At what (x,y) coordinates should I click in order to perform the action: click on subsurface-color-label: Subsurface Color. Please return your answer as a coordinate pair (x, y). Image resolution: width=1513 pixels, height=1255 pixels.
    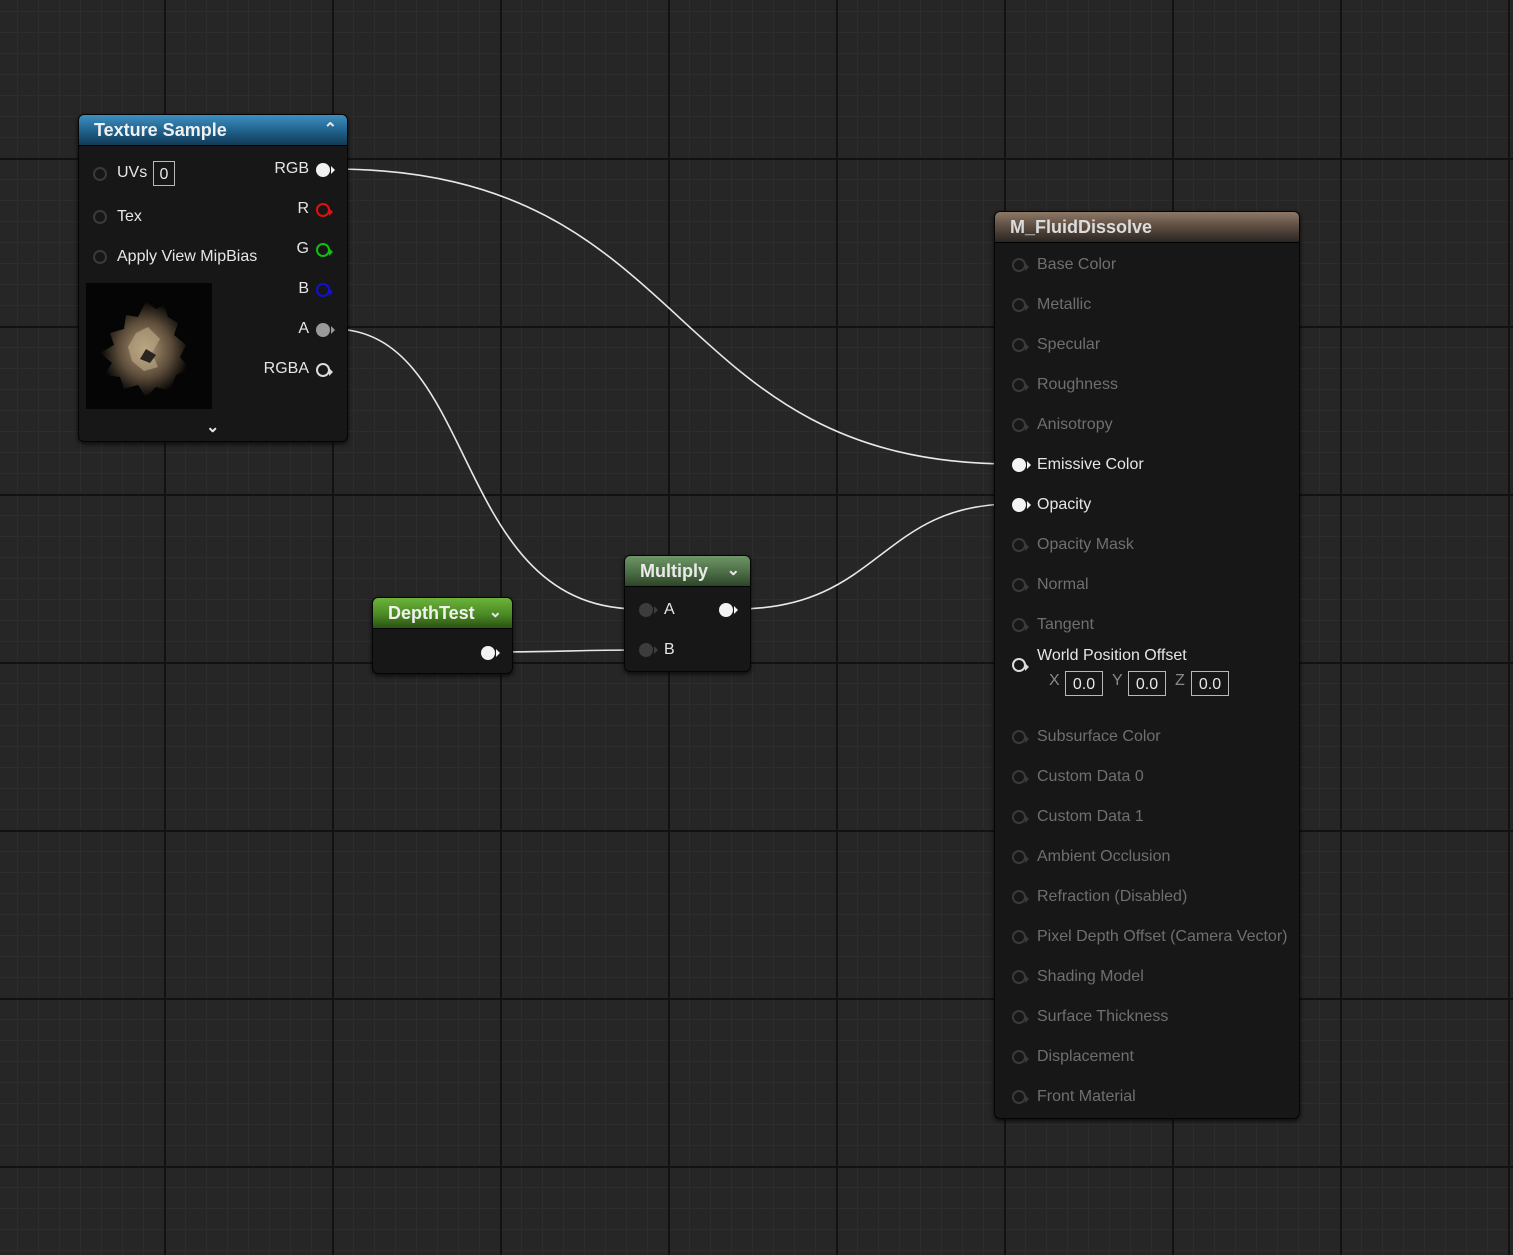
    Looking at the image, I should click on (1099, 736).